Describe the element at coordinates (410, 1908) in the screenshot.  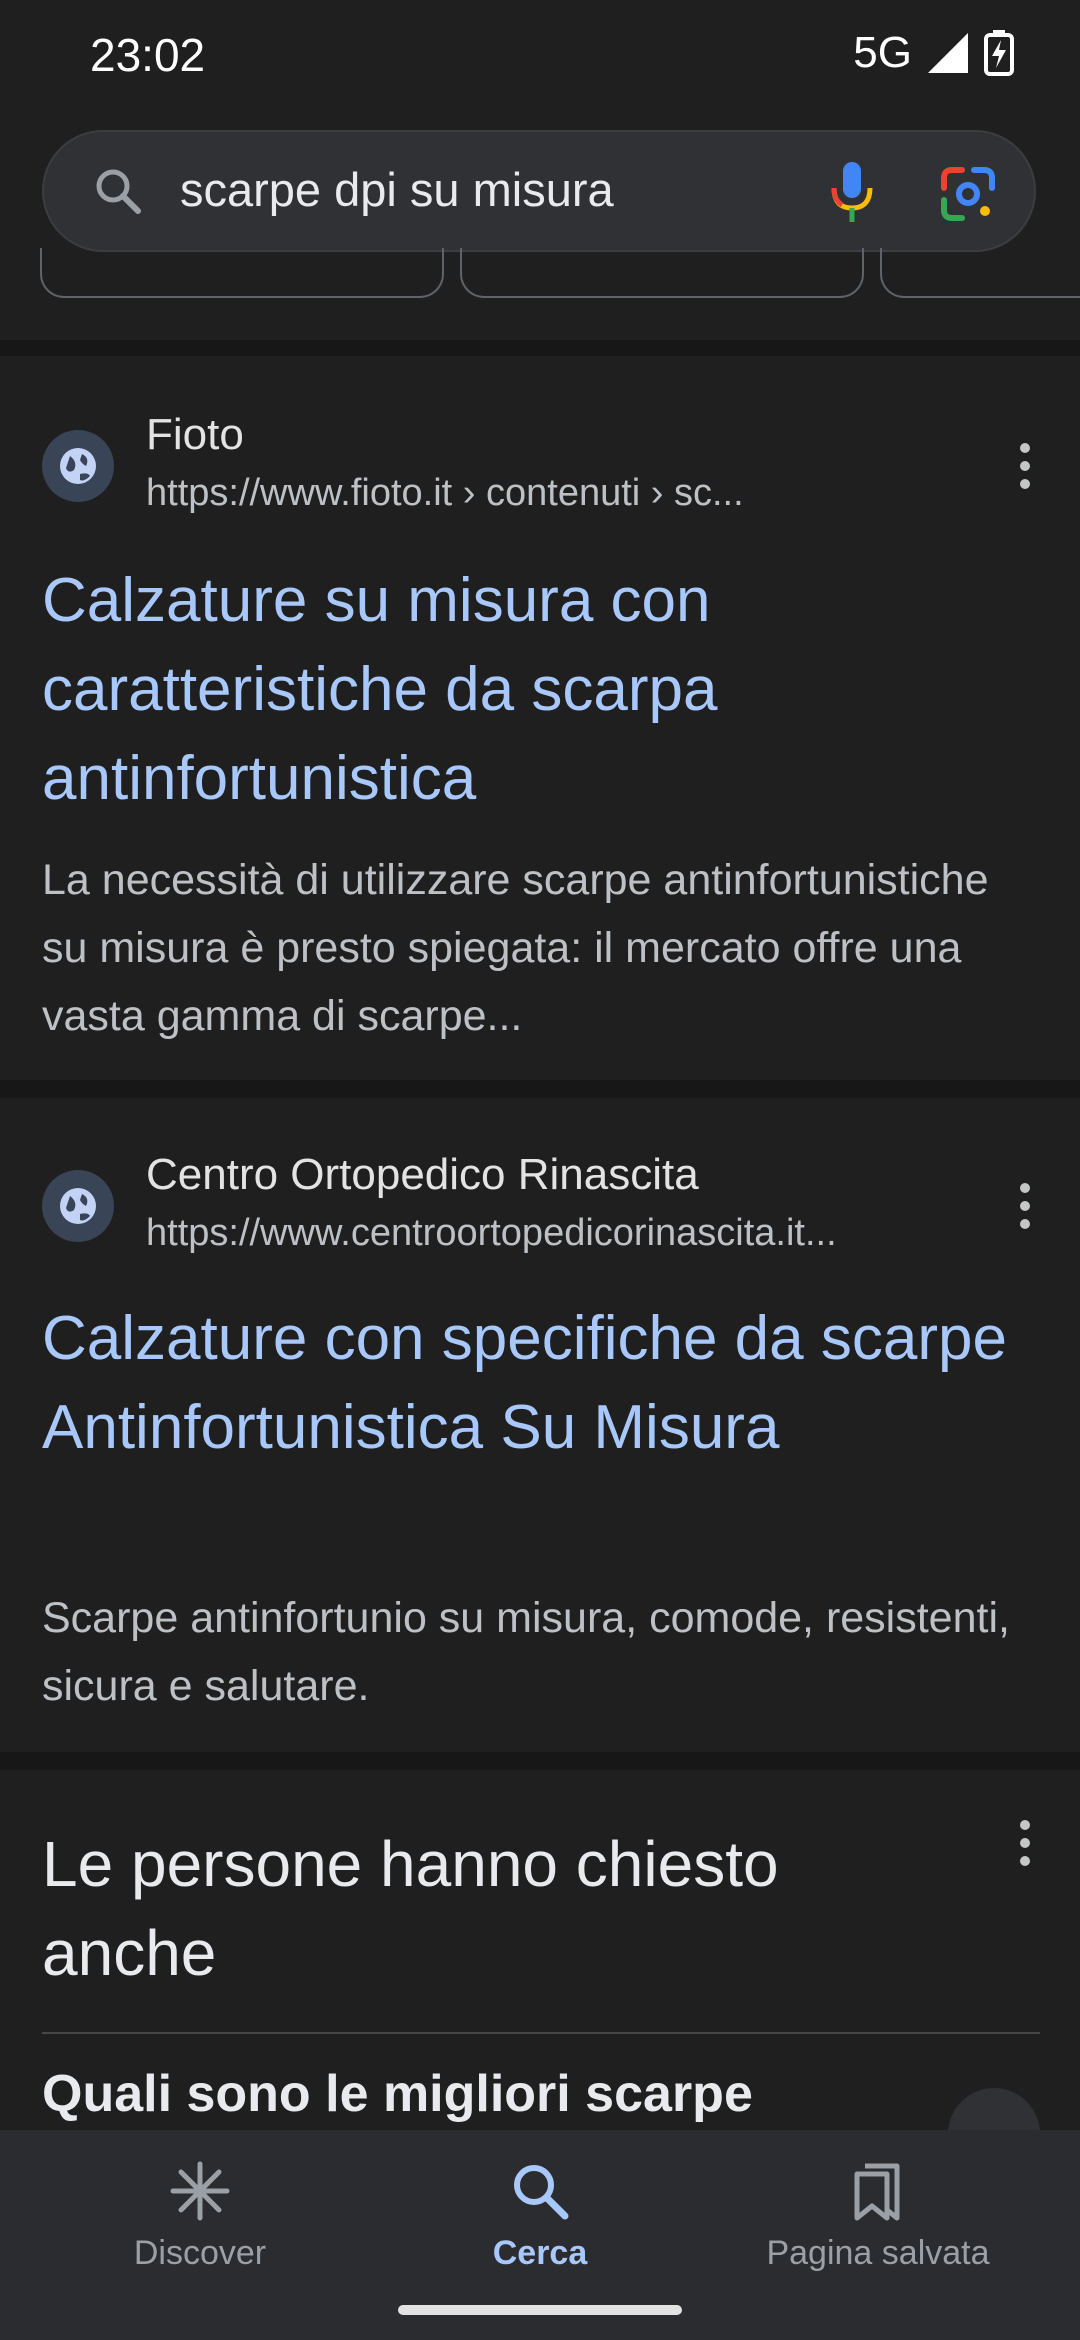
I see `people-also-ask-heading: Le persone hanno chiesto anche` at that location.